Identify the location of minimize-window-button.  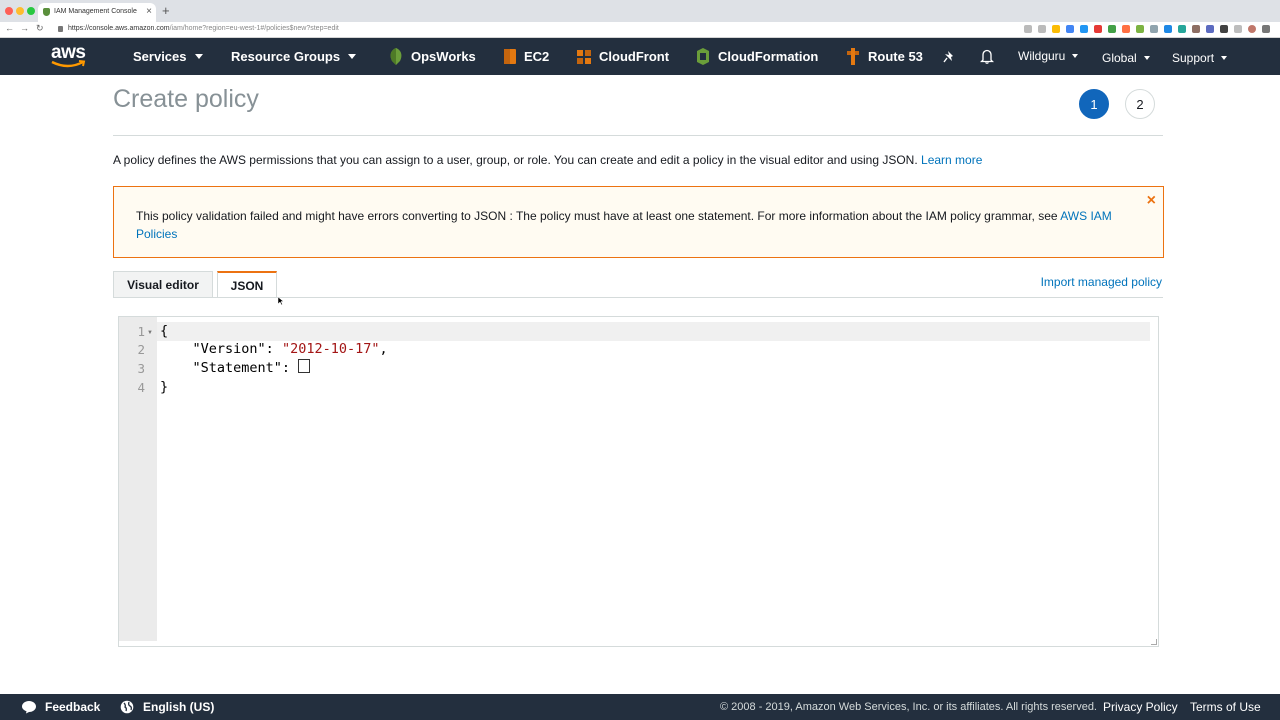
(20, 11).